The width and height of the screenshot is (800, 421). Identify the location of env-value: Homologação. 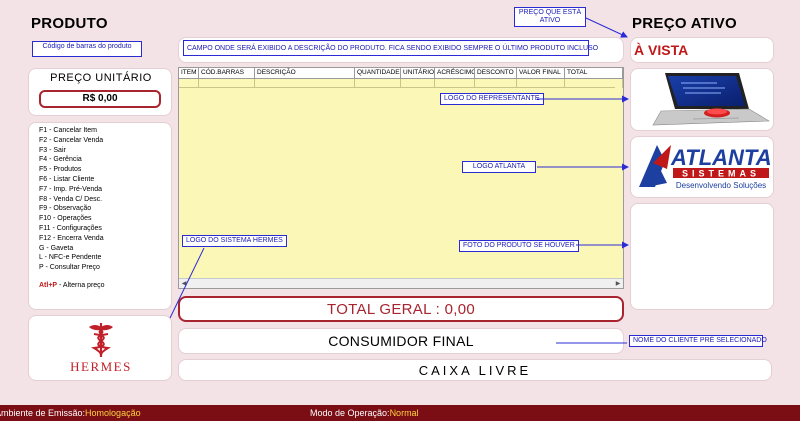
(113, 413).